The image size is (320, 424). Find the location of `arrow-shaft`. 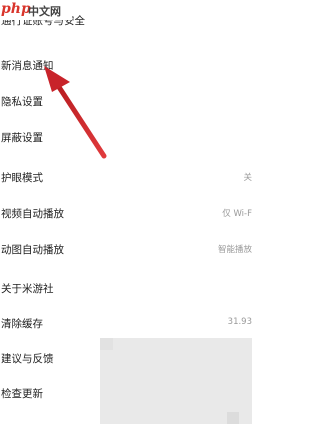

arrow-shaft is located at coordinates (80, 120).